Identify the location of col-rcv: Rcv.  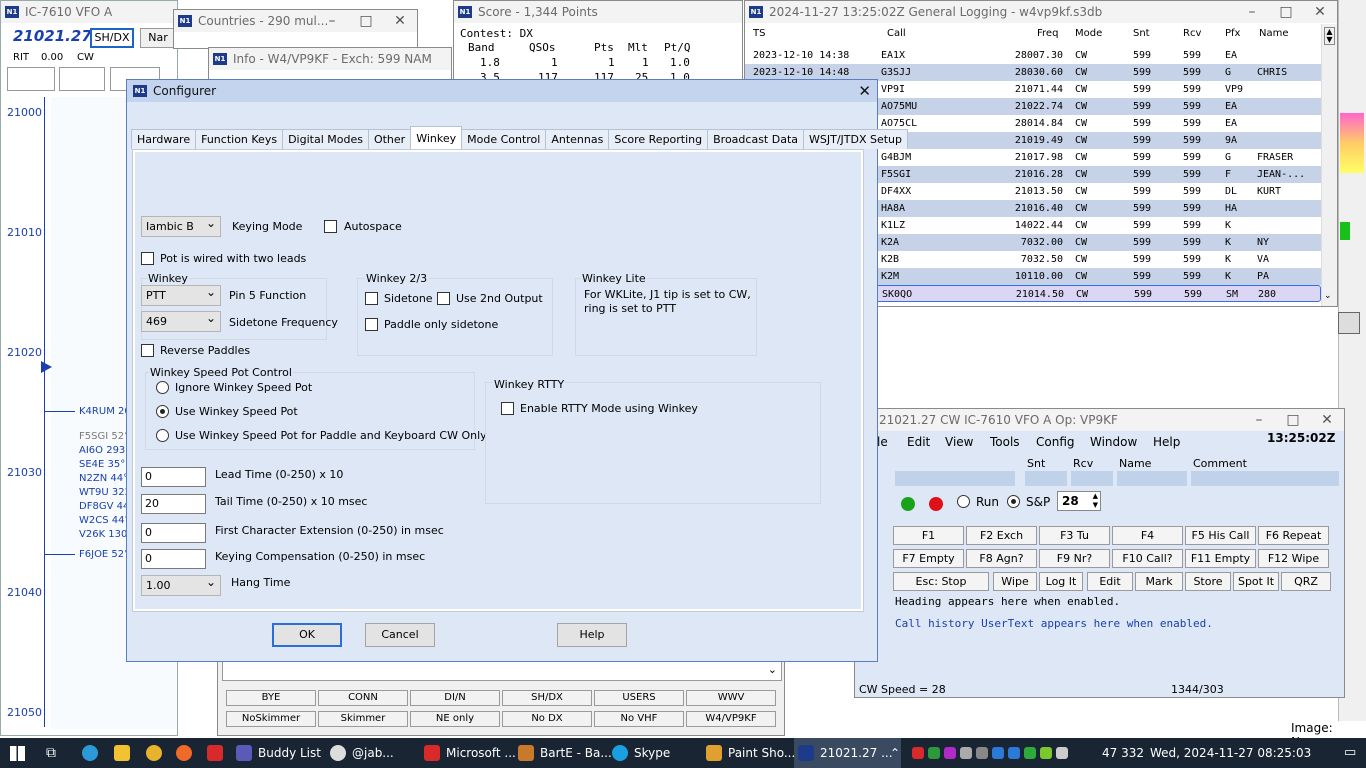
(1192, 33).